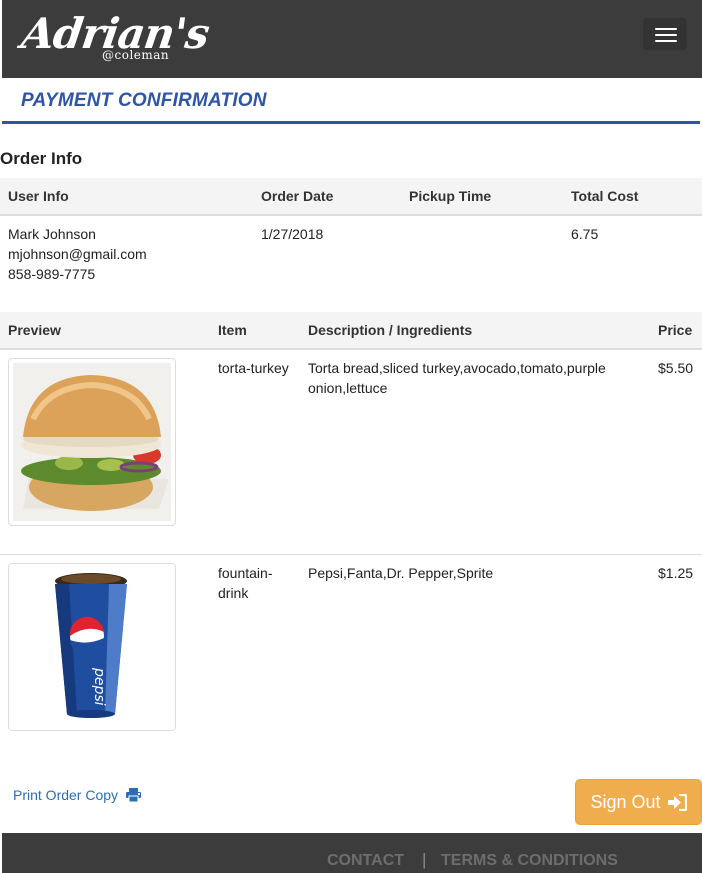  What do you see at coordinates (292, 234) in the screenshot?
I see `order-date-value: 1/27/2018` at bounding box center [292, 234].